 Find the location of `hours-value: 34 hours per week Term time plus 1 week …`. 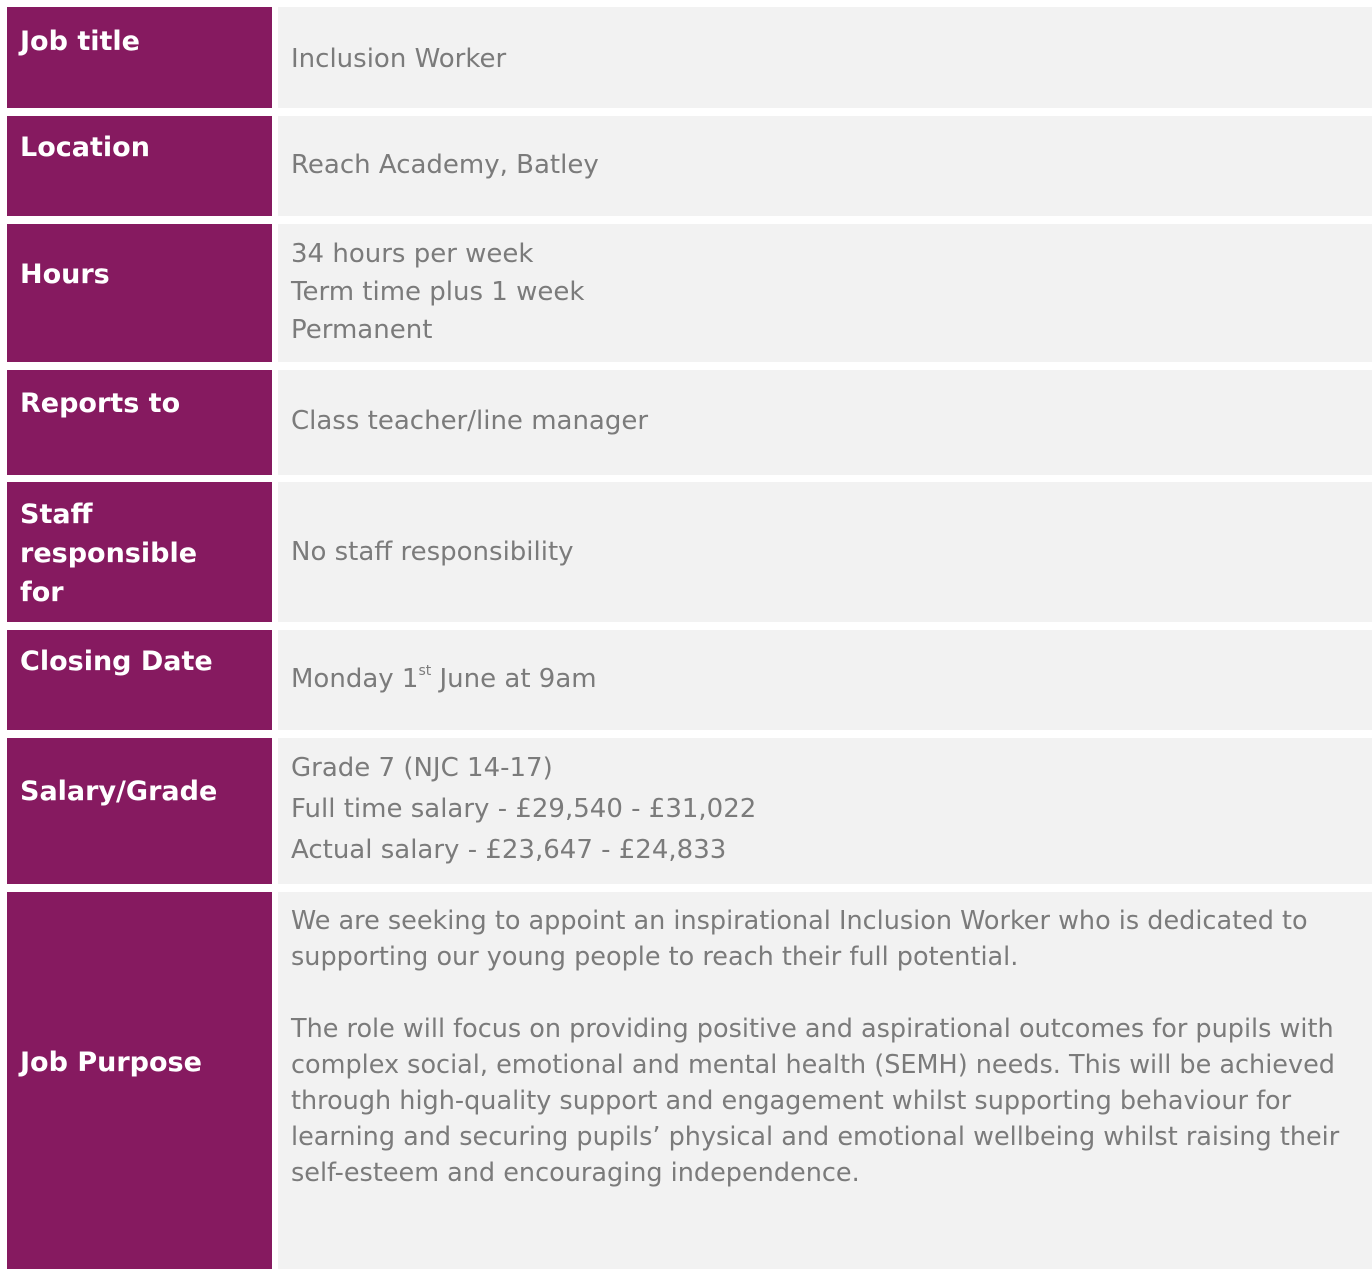

hours-value: 34 hours per week Term time plus 1 week … is located at coordinates (825, 293).